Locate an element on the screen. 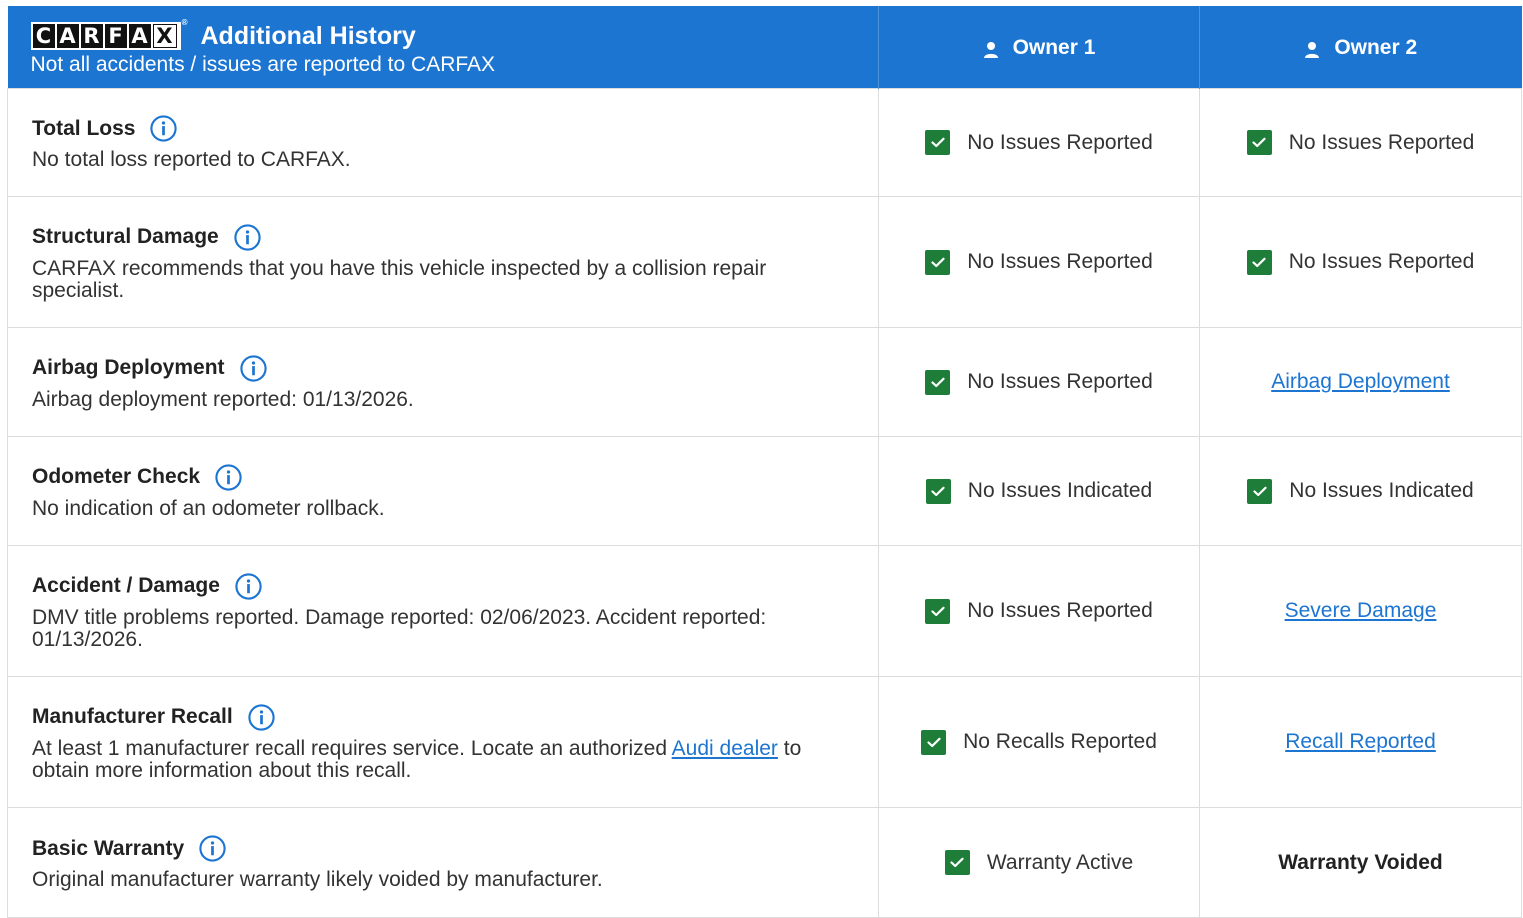 The image size is (1523, 918). status-link: Airbag Deployment is located at coordinates (1360, 381).